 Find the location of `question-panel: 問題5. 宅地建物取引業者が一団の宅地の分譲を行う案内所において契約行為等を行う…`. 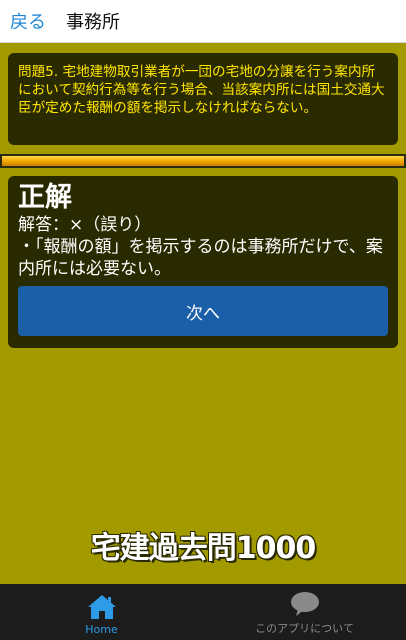

question-panel: 問題5. 宅地建物取引業者が一団の宅地の分譲を行う案内所において契約行為等を行う… is located at coordinates (203, 99).